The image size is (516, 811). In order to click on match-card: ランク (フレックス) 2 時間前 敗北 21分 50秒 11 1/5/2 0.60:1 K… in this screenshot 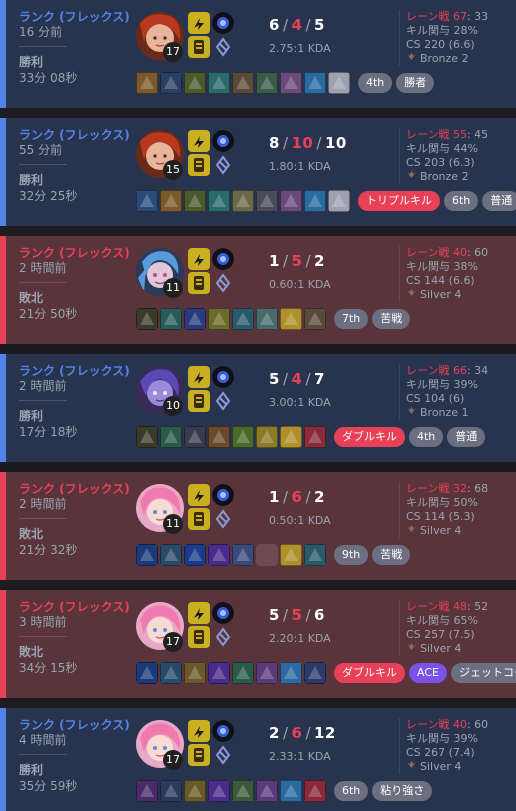, I will do `click(258, 290)`.